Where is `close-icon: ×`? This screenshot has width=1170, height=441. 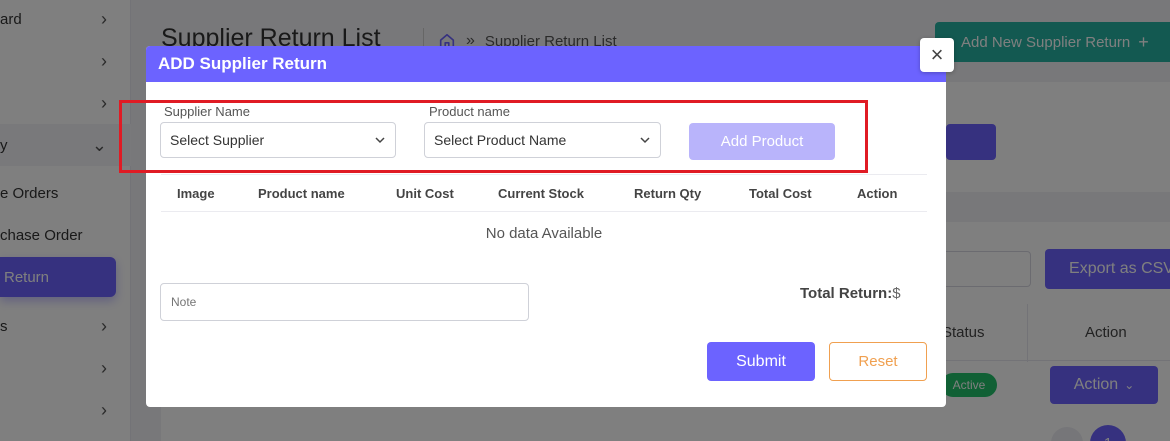
close-icon: × is located at coordinates (937, 55).